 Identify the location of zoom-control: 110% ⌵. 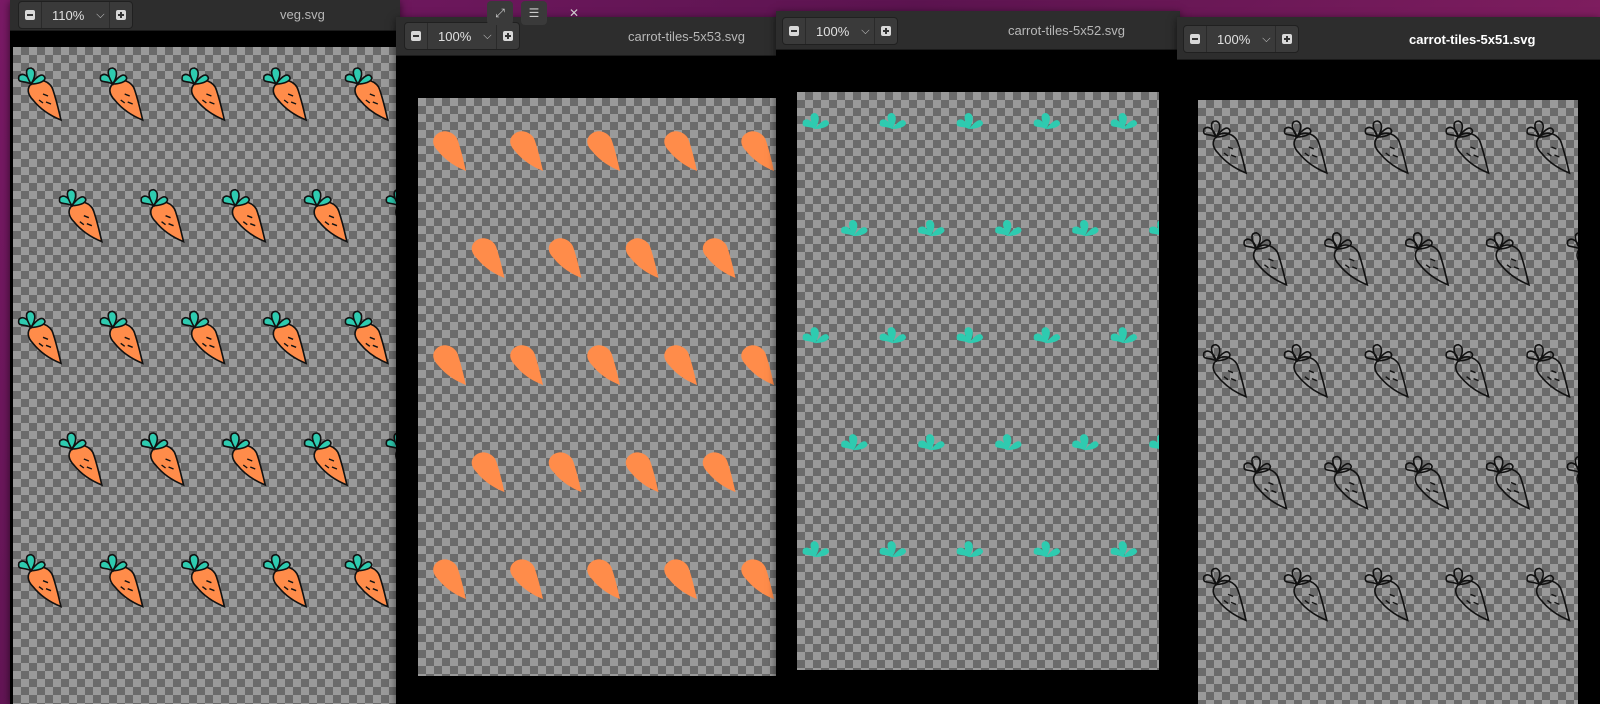
(75, 15).